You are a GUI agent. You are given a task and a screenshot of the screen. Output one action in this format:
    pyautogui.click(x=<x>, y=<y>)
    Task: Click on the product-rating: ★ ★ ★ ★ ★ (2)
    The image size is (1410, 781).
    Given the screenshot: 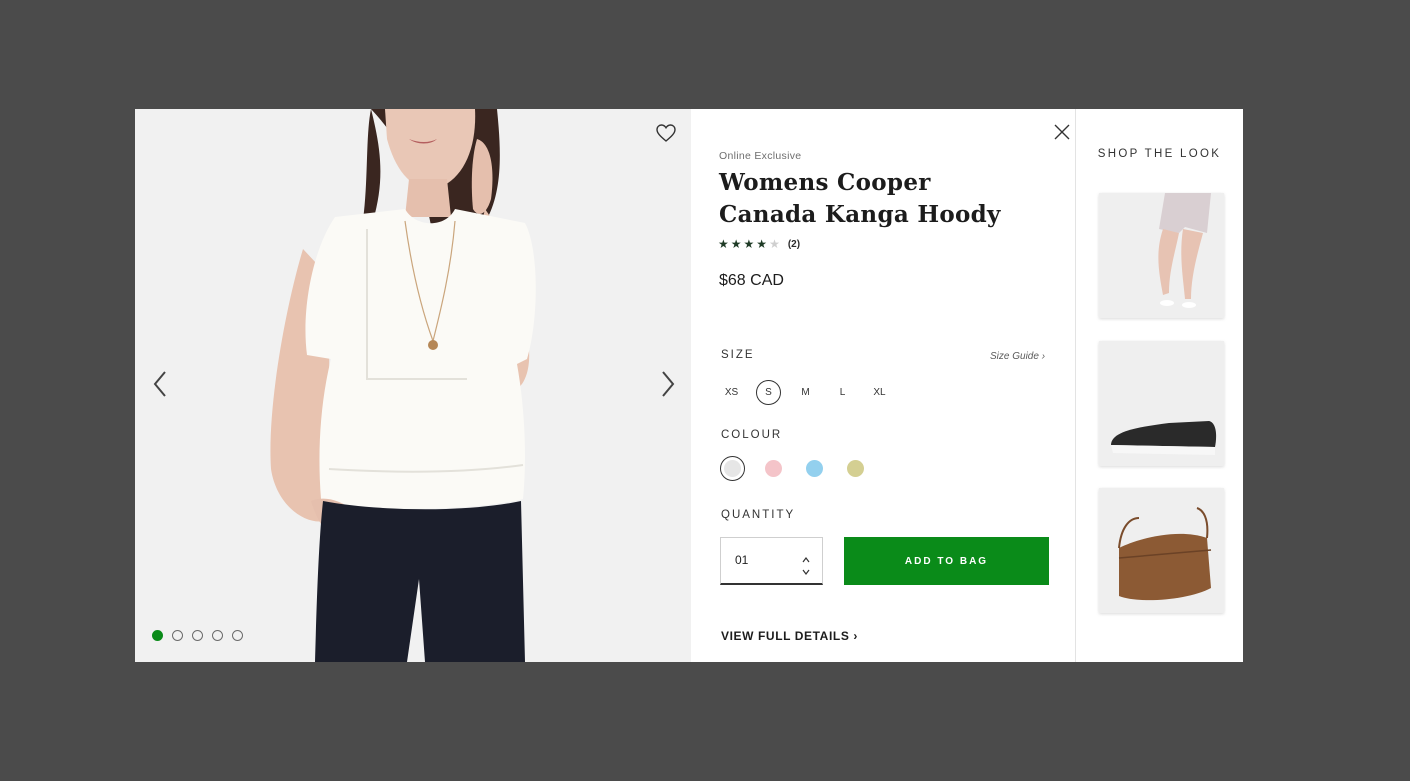 What is the action you would take?
    pyautogui.click(x=759, y=244)
    